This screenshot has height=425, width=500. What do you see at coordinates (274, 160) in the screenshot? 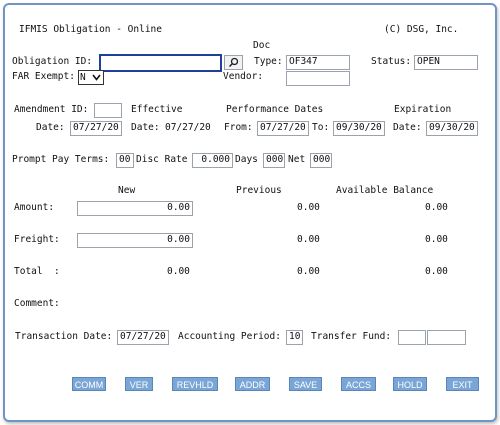
I see `days-field: 000` at bounding box center [274, 160].